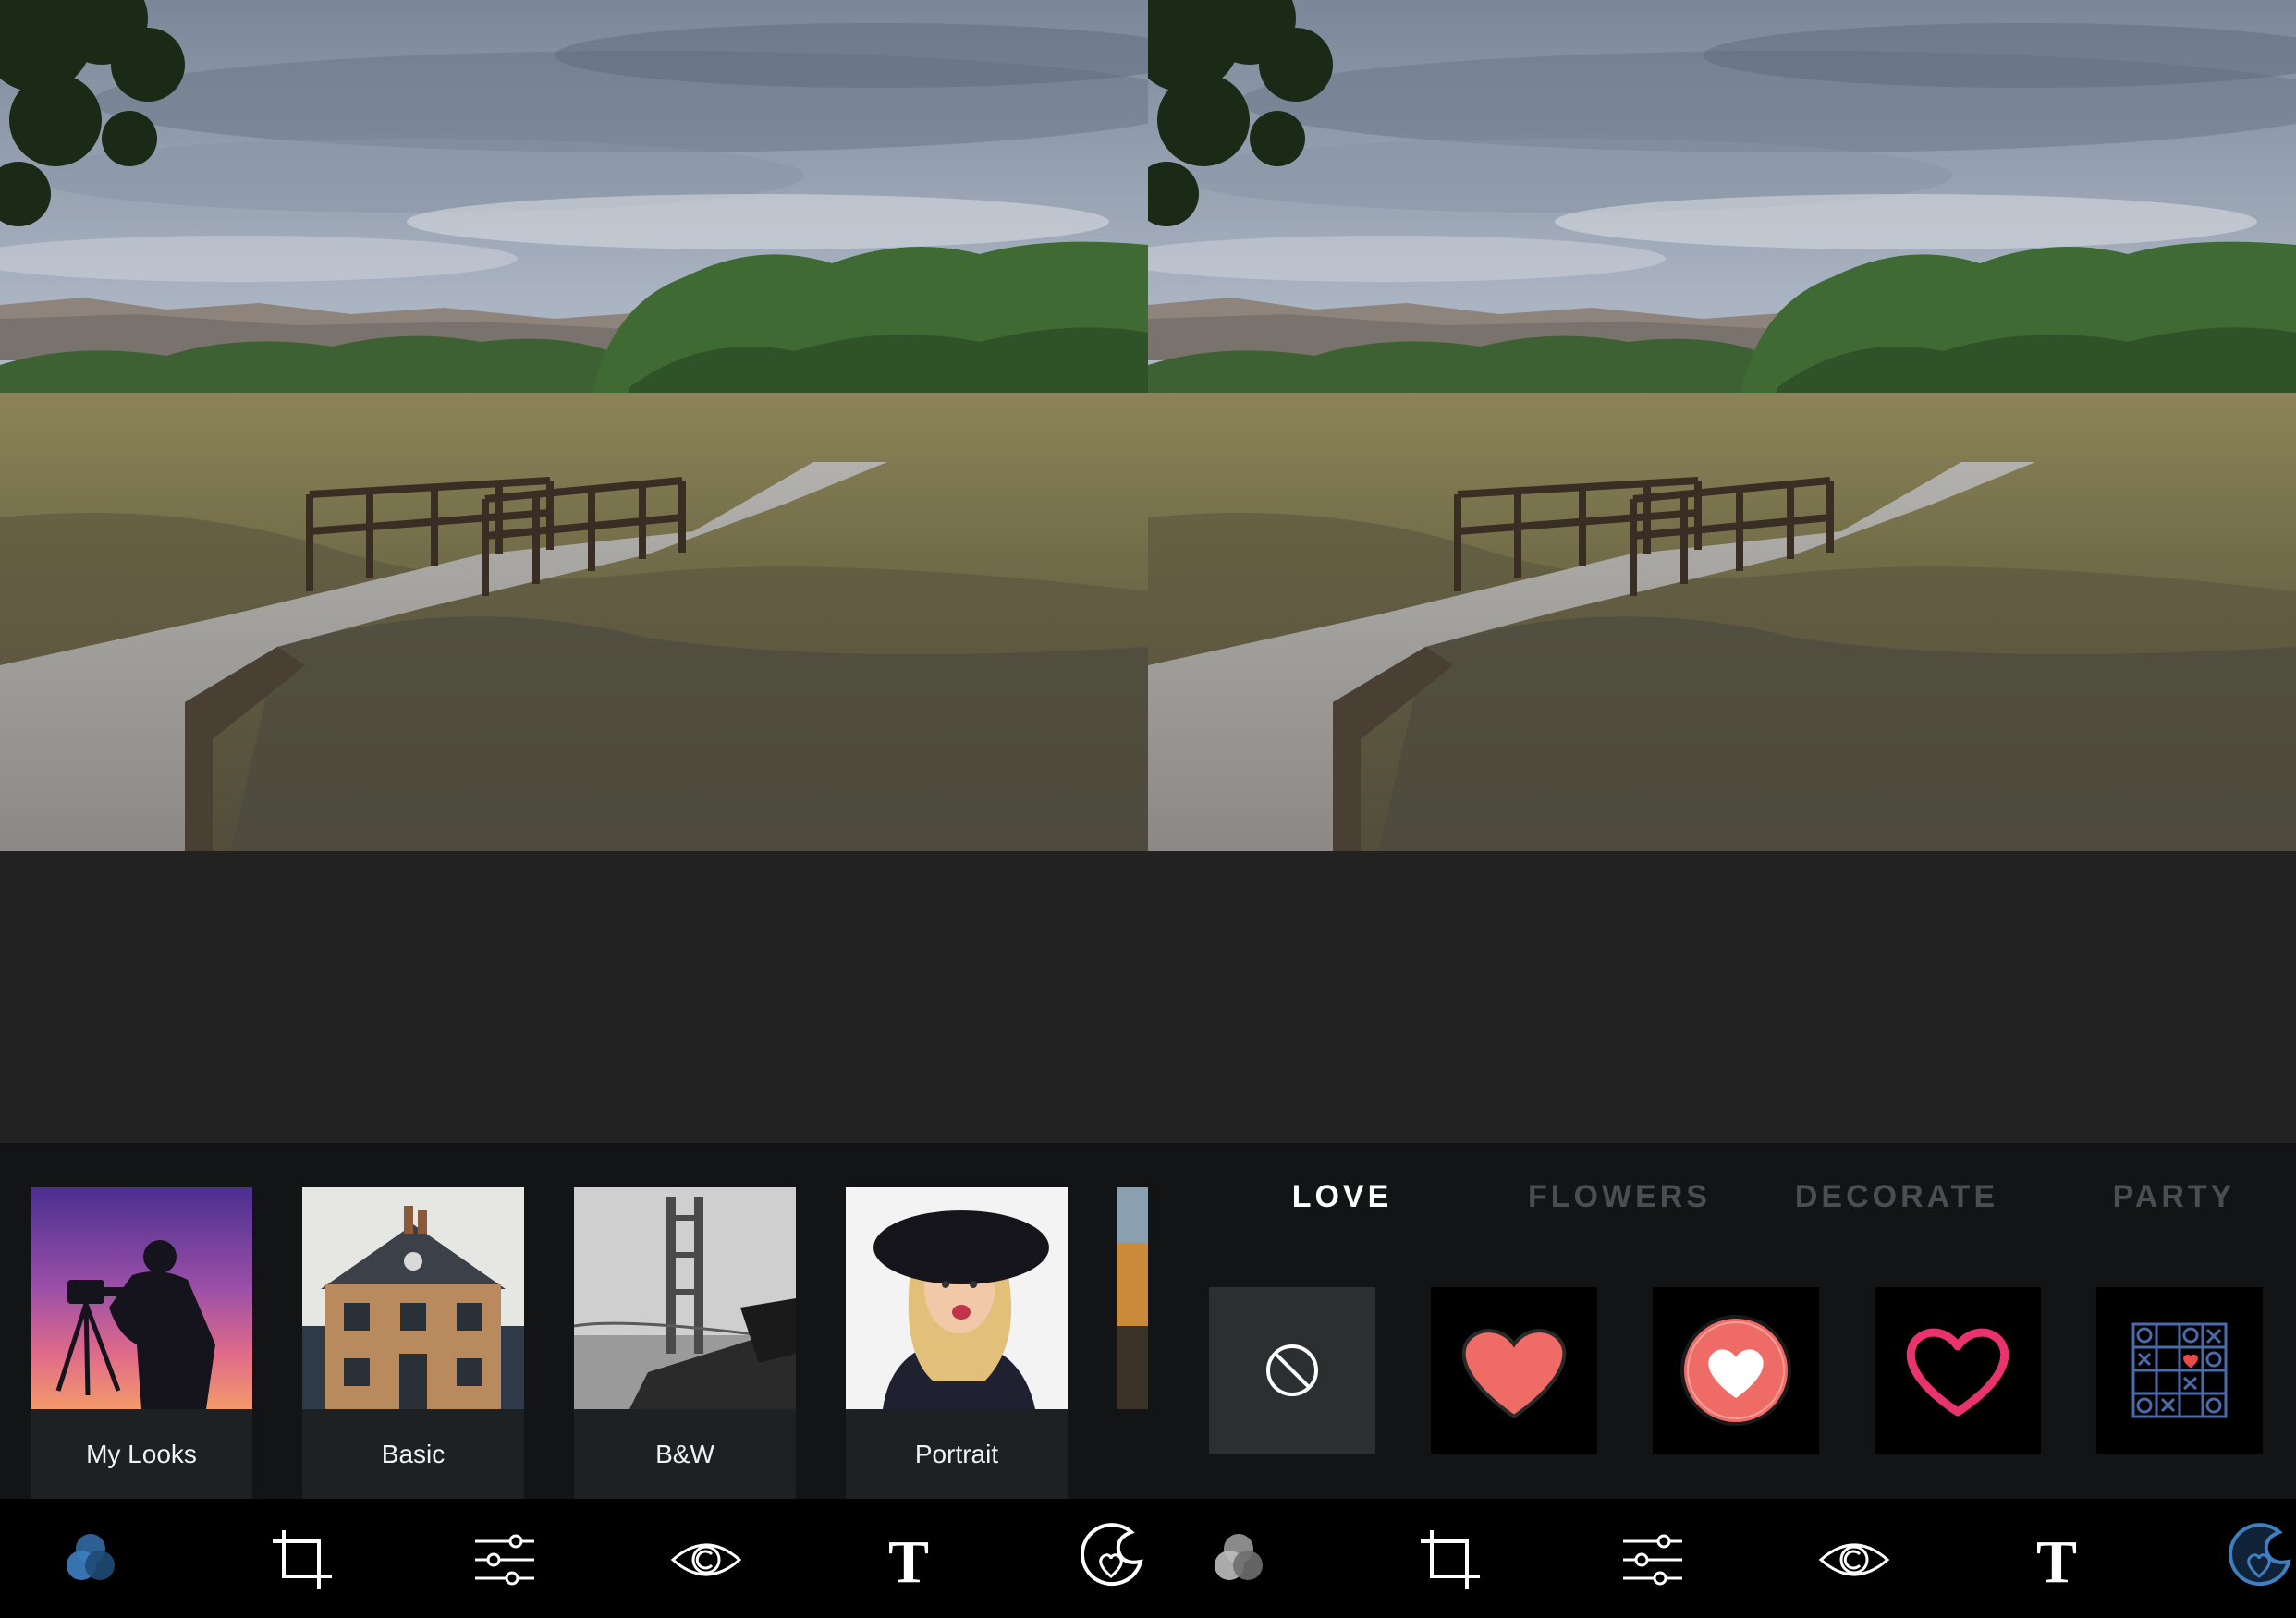 This screenshot has height=1618, width=2296. What do you see at coordinates (1292, 1370) in the screenshot?
I see `no-sticker-button` at bounding box center [1292, 1370].